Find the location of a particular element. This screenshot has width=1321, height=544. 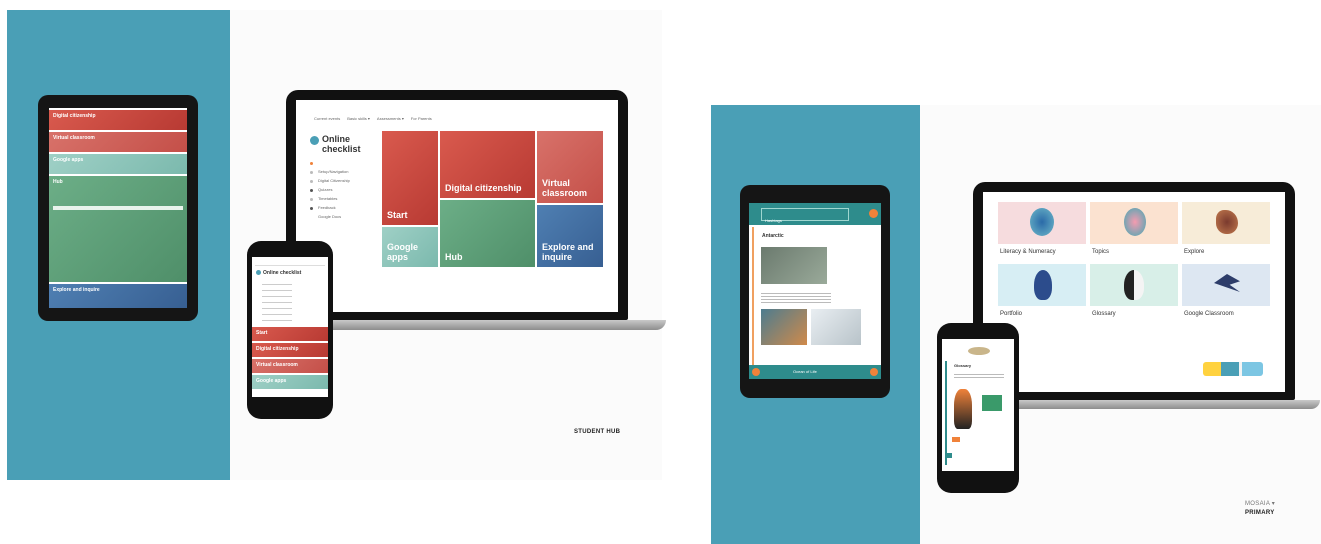

prev-icon is located at coordinates (756, 372).